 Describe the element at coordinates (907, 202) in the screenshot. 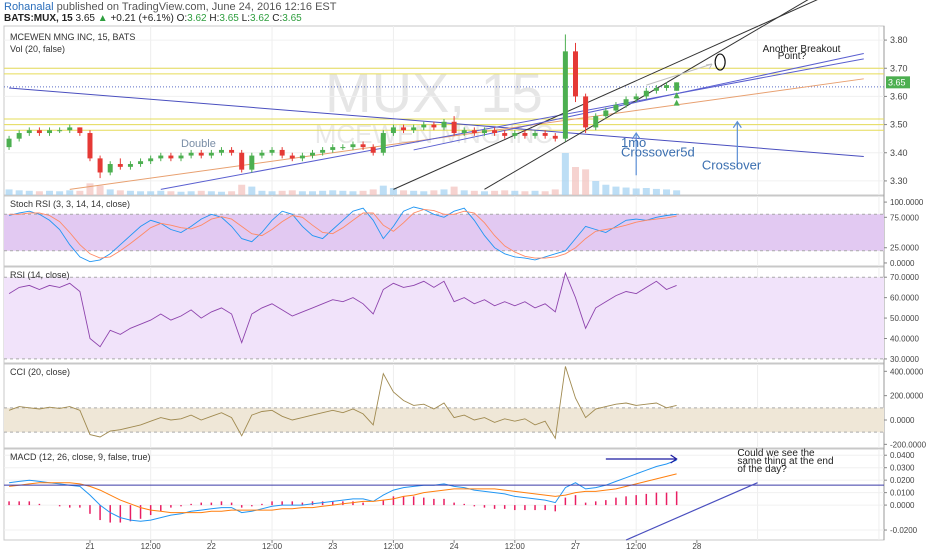

I see `y-tick-label: 100.0000` at that location.